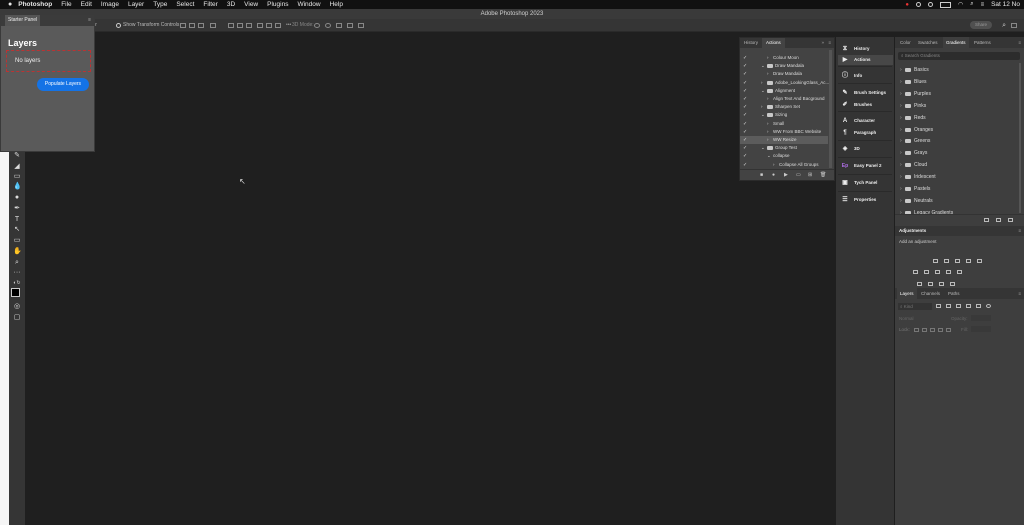 The width and height of the screenshot is (1024, 525). What do you see at coordinates (959, 106) in the screenshot?
I see `gradient-folder-row: › Pinks` at bounding box center [959, 106].